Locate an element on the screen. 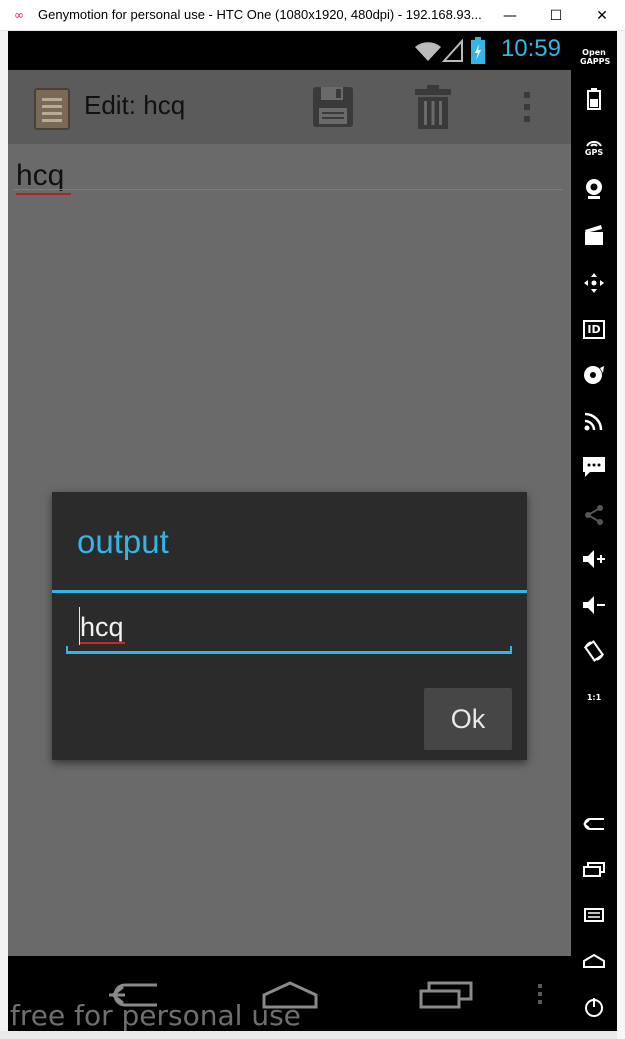 This screenshot has width=625, height=1039. gps-icon: GPS is located at coordinates (594, 147).